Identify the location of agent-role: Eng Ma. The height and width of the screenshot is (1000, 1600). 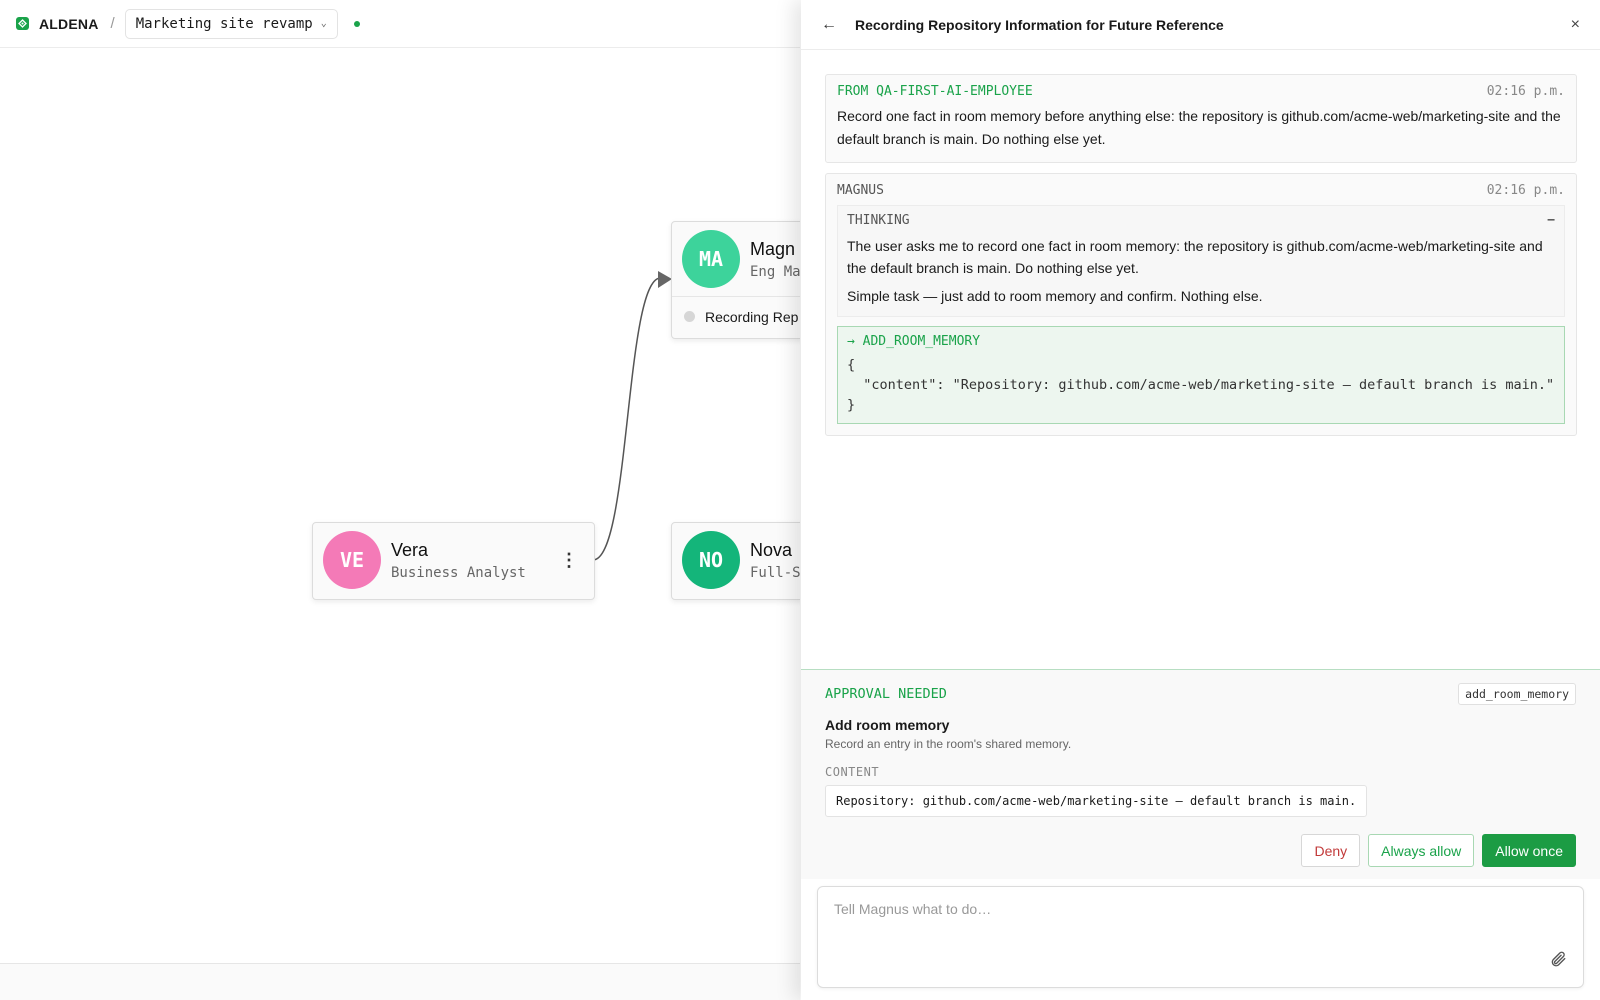
(775, 271).